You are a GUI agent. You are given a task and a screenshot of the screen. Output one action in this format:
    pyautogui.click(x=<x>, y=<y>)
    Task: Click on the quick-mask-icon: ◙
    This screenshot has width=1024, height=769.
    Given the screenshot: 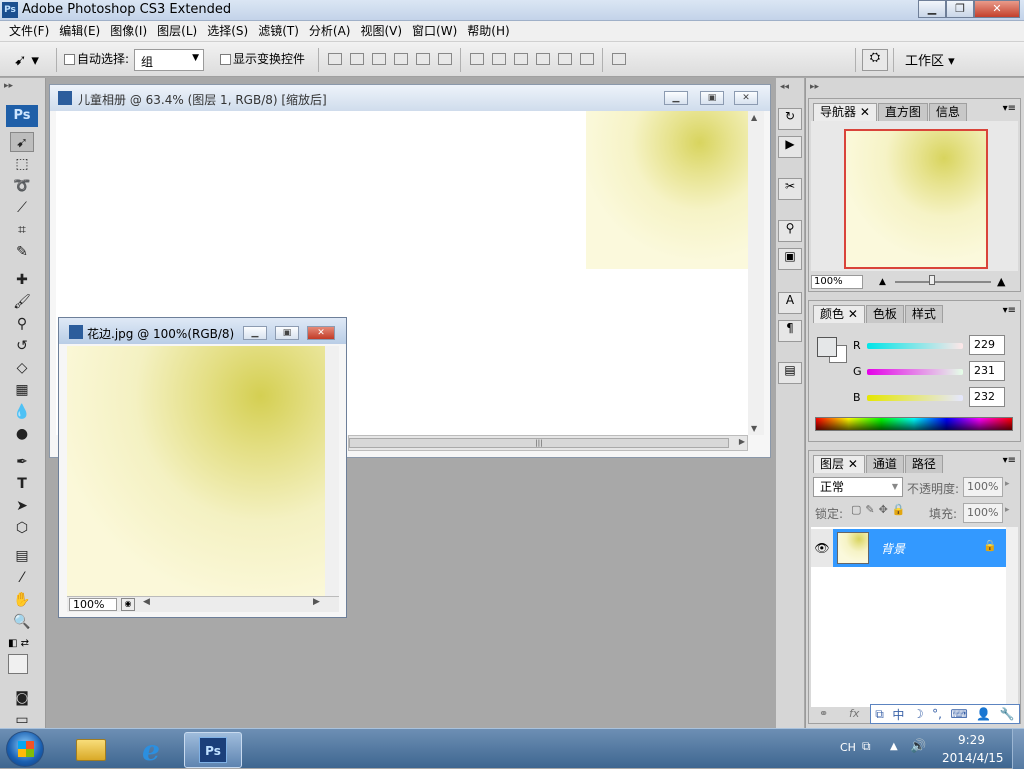 What is the action you would take?
    pyautogui.click(x=22, y=698)
    